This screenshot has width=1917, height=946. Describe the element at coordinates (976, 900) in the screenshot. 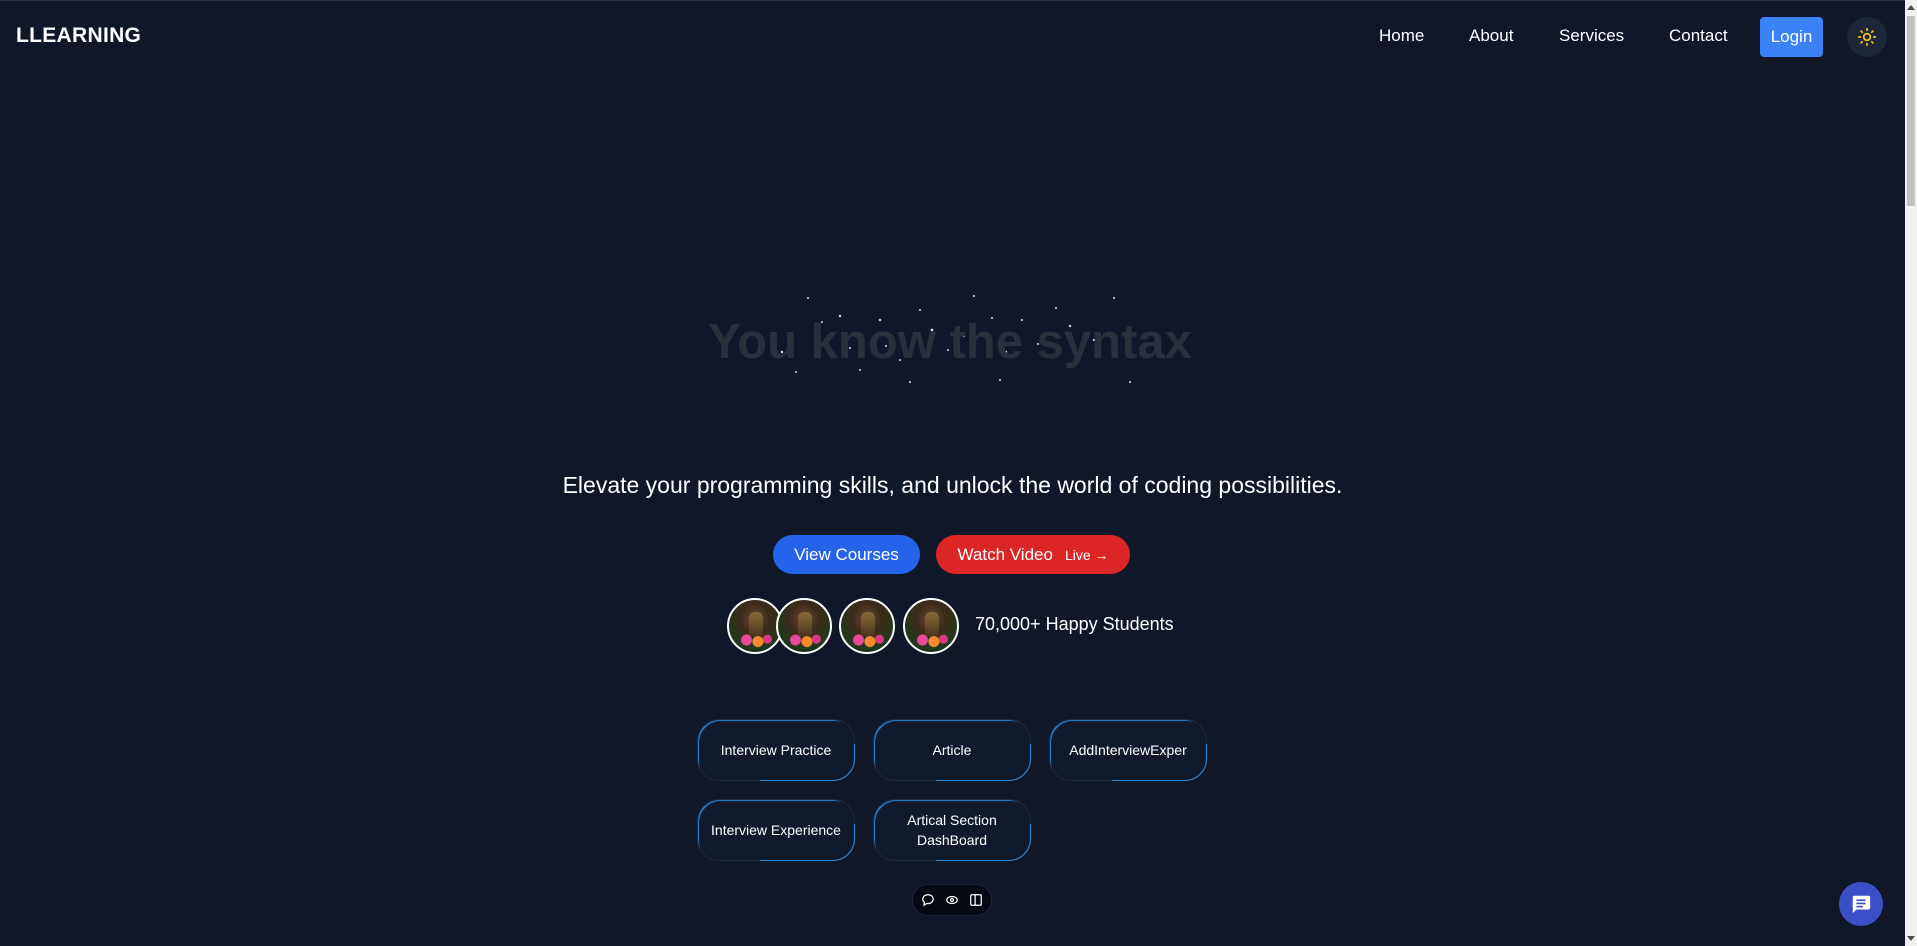

I see `sidebar-icon` at that location.